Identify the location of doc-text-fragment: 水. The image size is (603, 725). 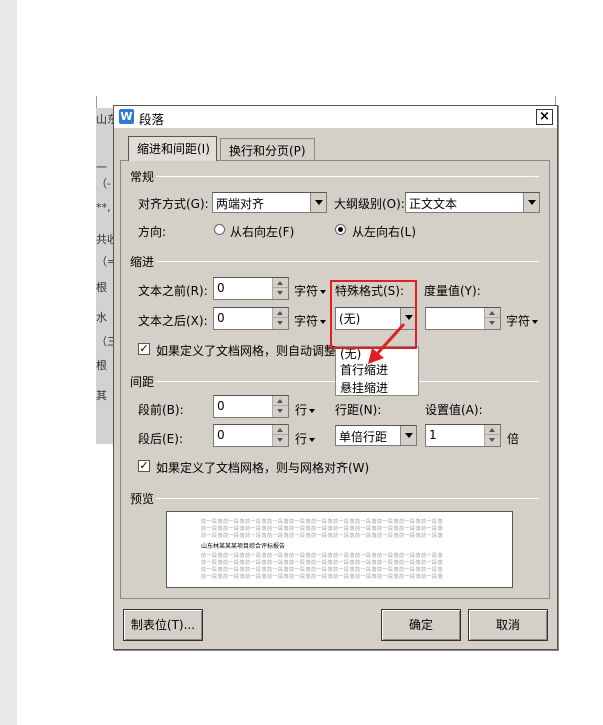
(101, 317).